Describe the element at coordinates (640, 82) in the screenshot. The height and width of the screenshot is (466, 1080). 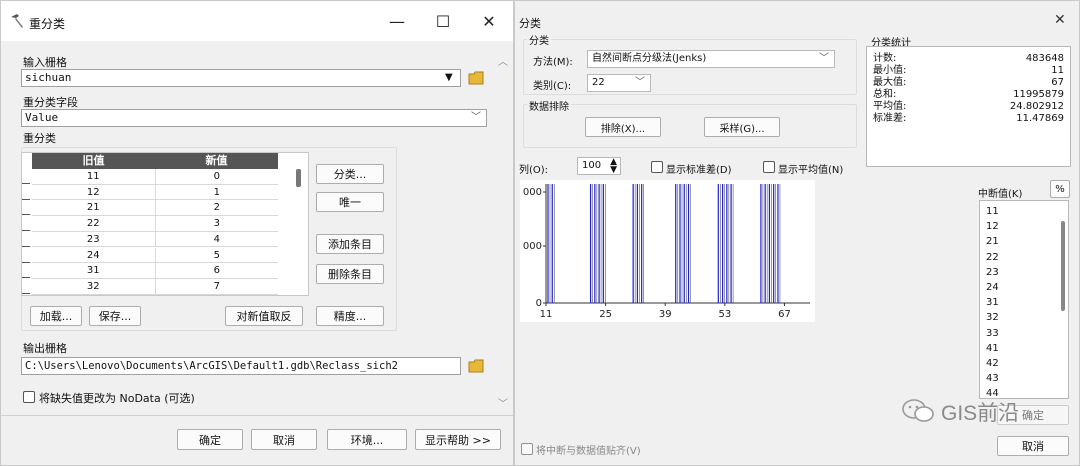
I see `chevron-down-icon: ﹀` at that location.